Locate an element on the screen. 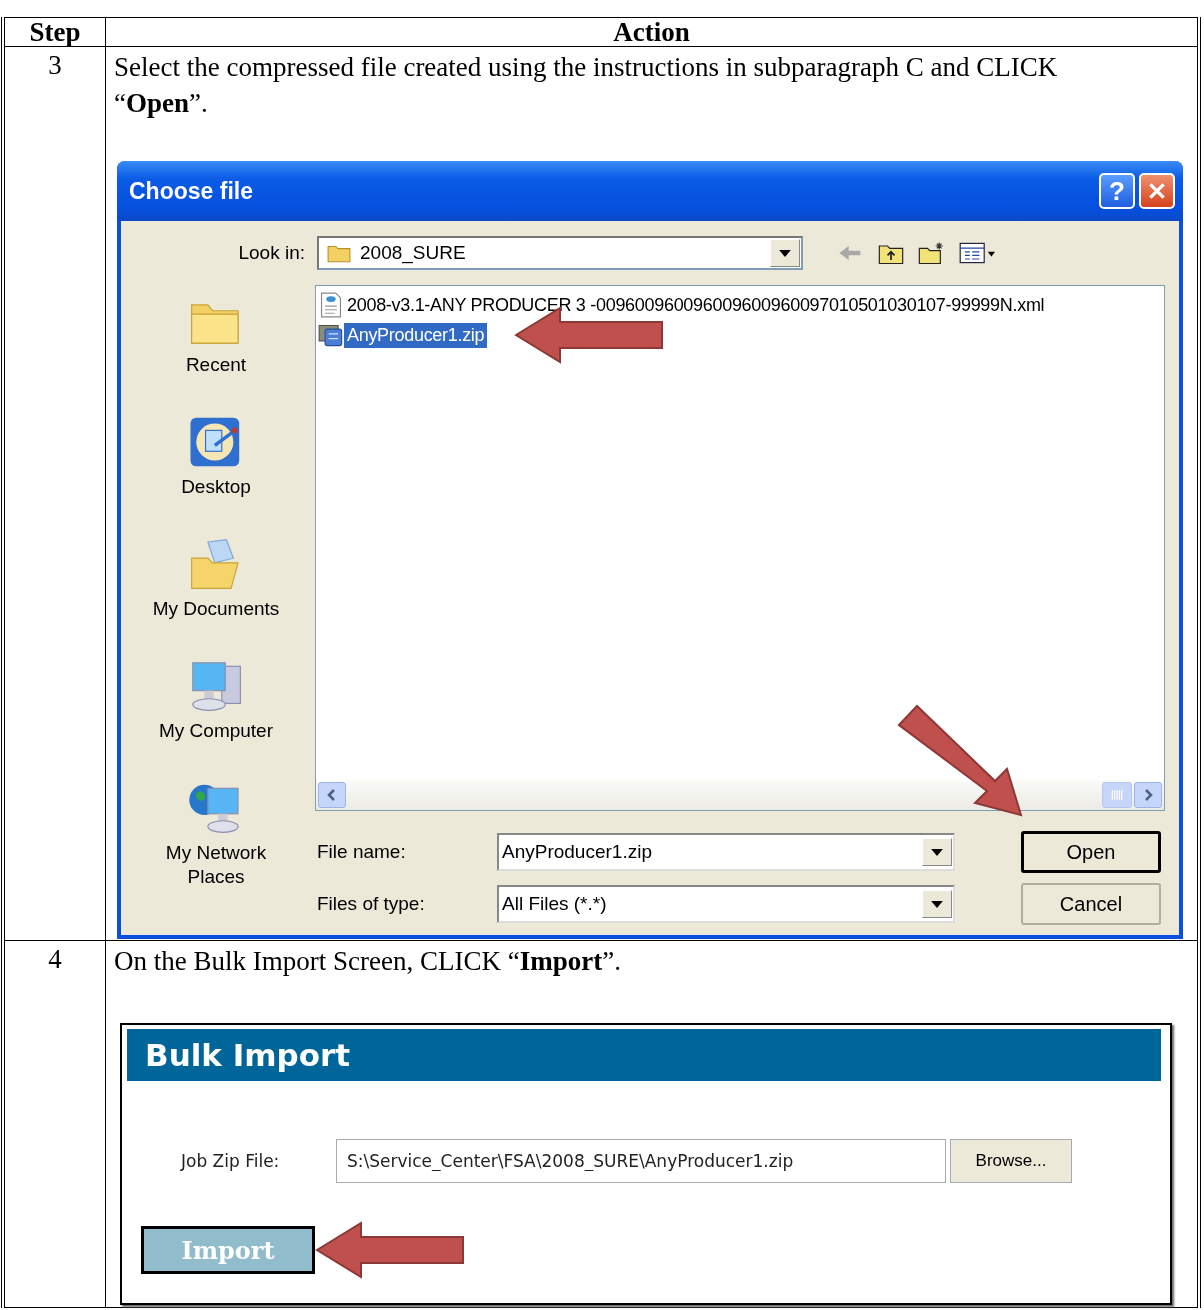  file-name-field: AnyProducer1.zip is located at coordinates (726, 852).